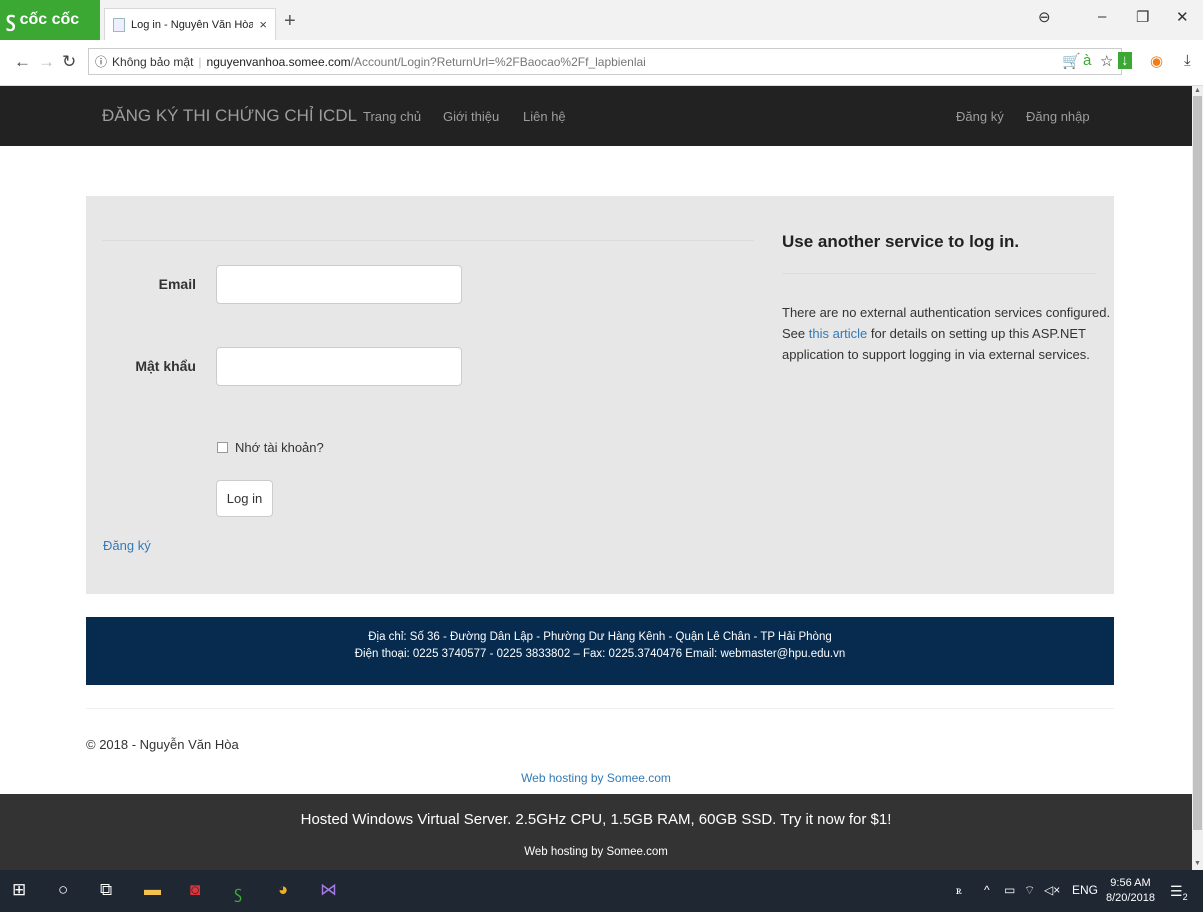 The image size is (1203, 912). What do you see at coordinates (177, 284) in the screenshot?
I see `email-label: Email` at bounding box center [177, 284].